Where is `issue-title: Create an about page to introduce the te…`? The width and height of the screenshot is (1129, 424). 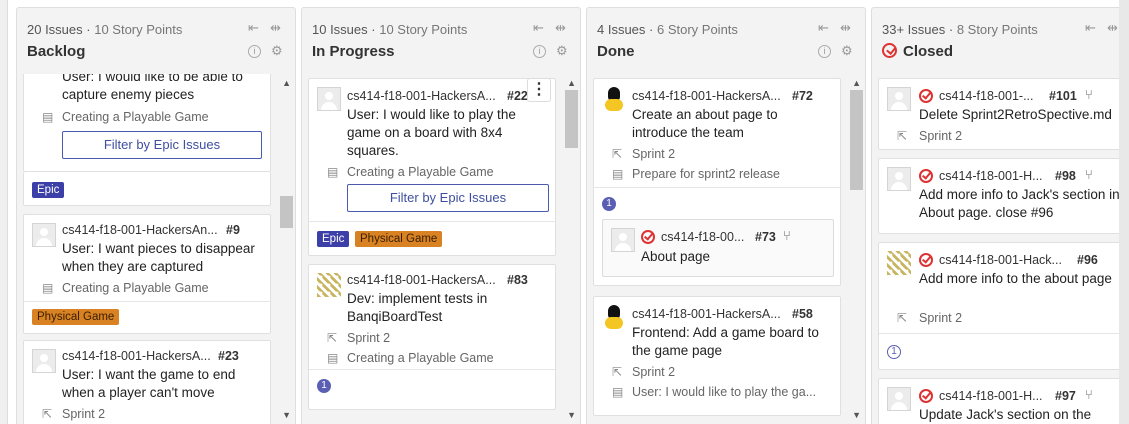
issue-title: Create an about page to introduce the te… is located at coordinates (732, 124).